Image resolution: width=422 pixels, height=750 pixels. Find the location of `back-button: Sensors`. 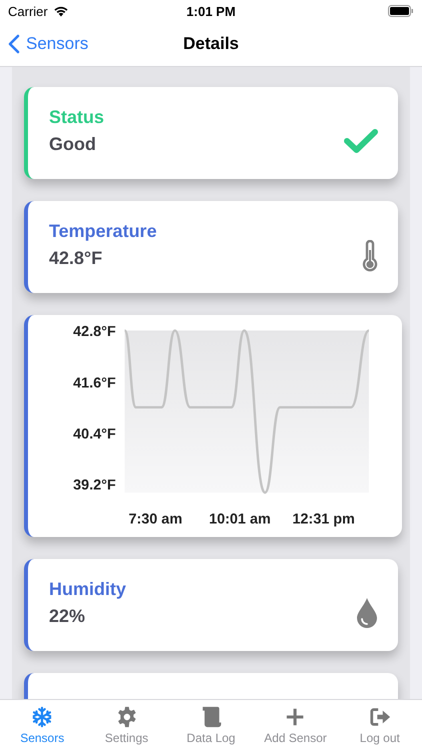

back-button: Sensors is located at coordinates (48, 44).